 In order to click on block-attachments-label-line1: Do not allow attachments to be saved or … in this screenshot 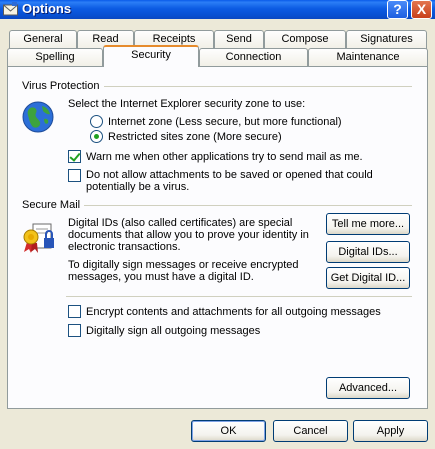, I will do `click(229, 175)`.